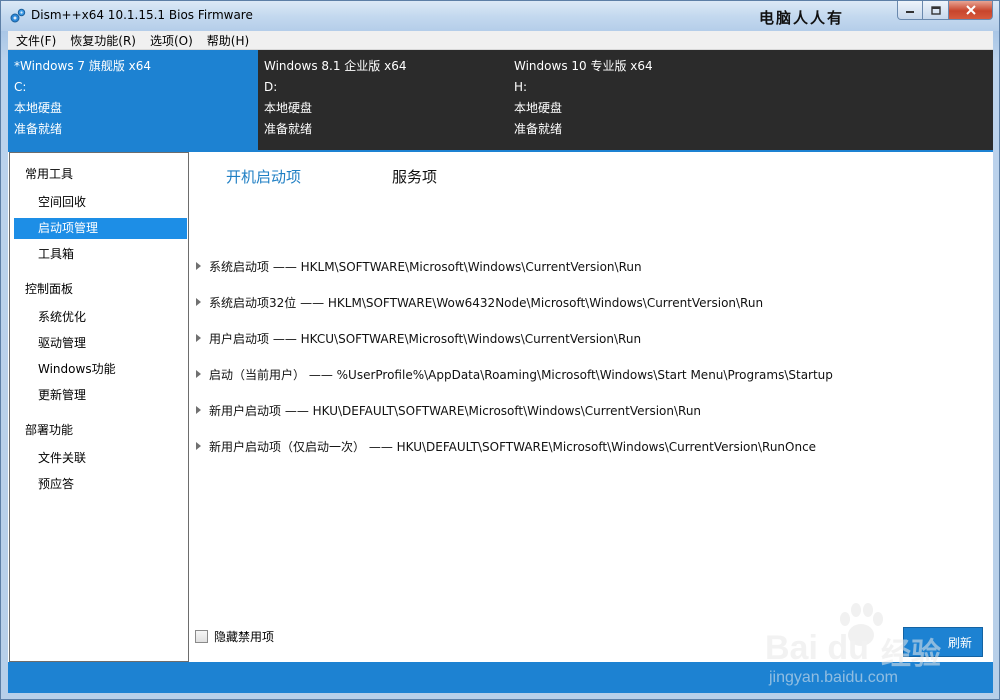  What do you see at coordinates (102, 40) in the screenshot?
I see `menu-restore: 恢复功能(R)` at bounding box center [102, 40].